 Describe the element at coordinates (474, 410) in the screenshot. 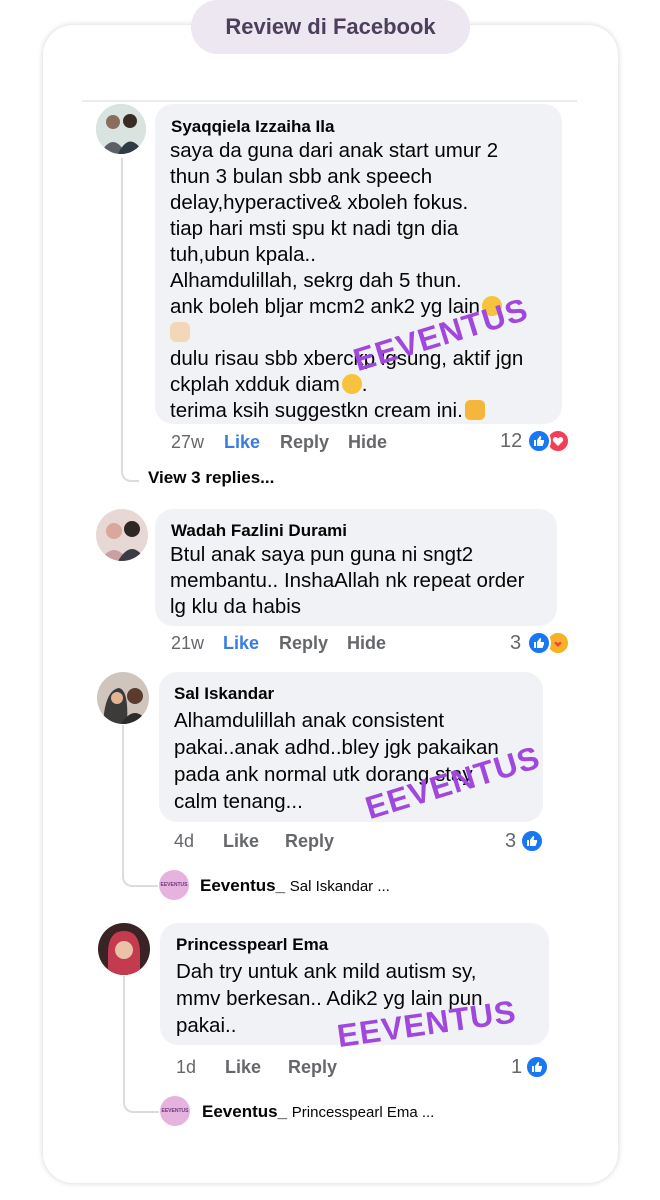

I see `thumbs-up-emoji-icon` at that location.